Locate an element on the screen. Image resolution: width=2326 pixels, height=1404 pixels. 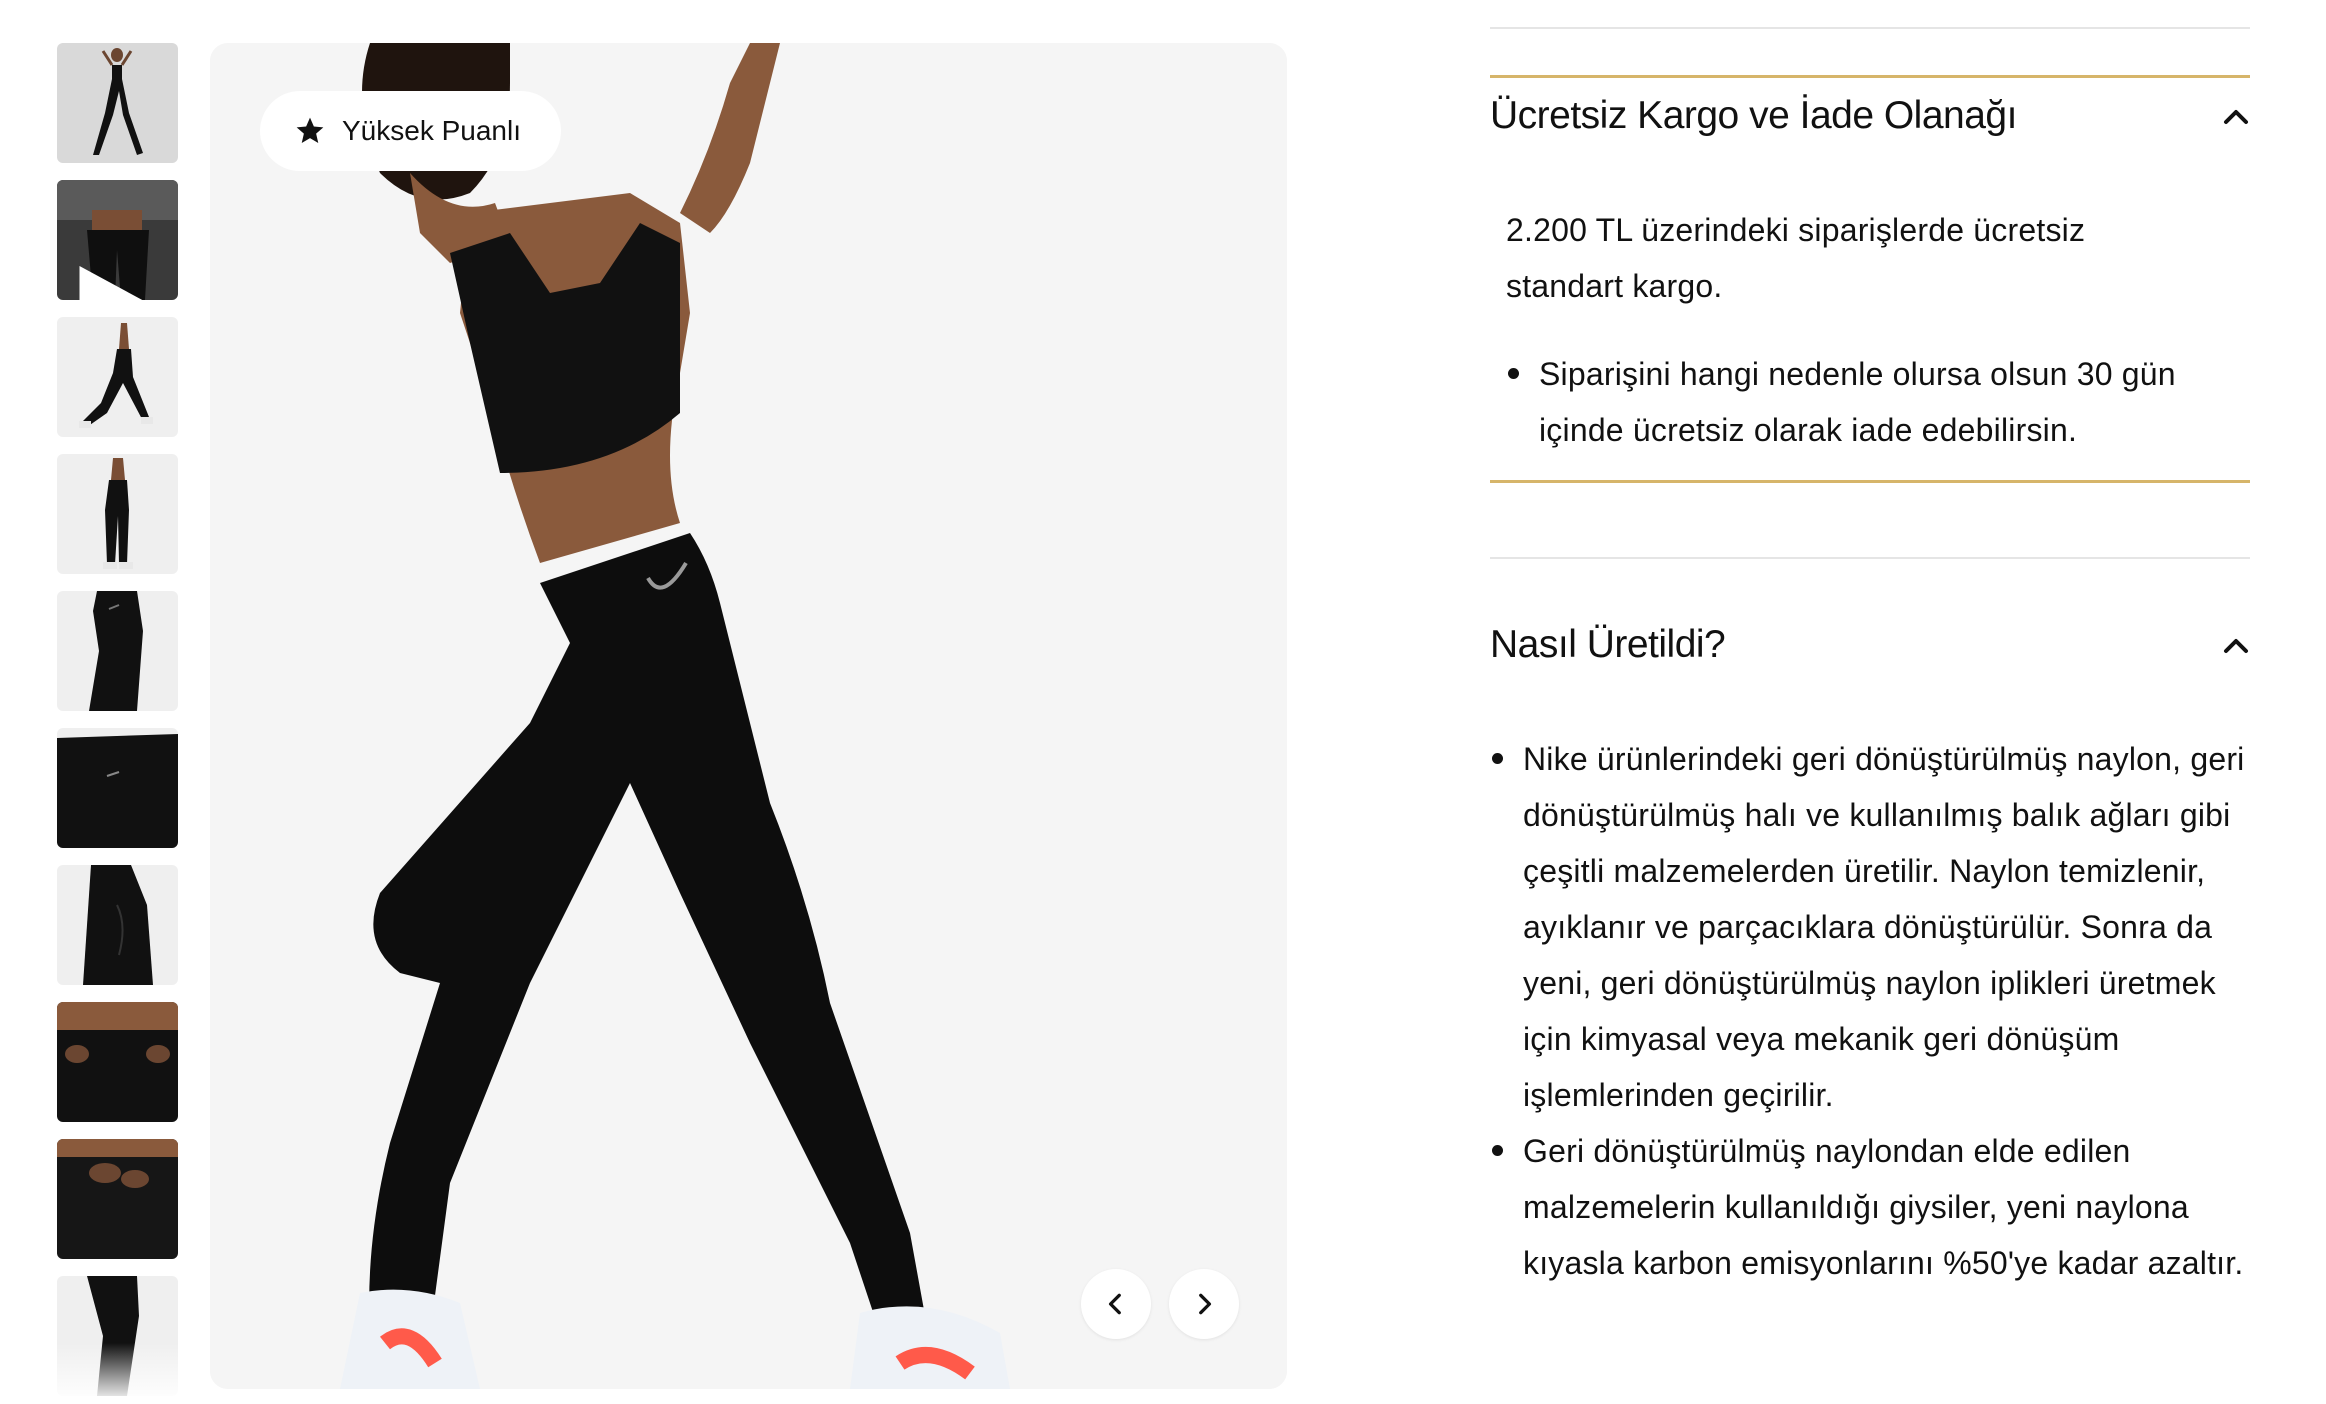
chevron-right-icon is located at coordinates (1205, 1304).